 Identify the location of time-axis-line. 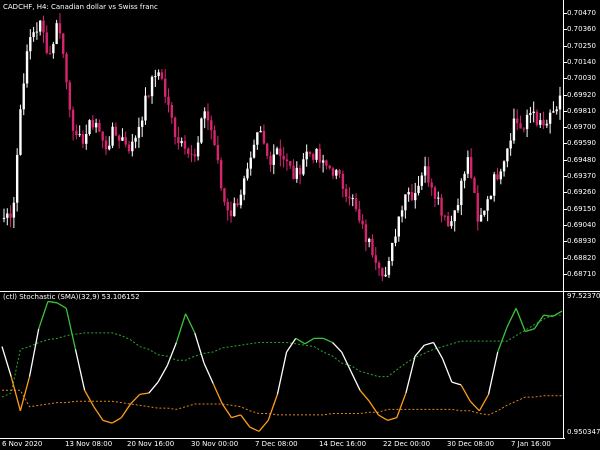
(282, 438).